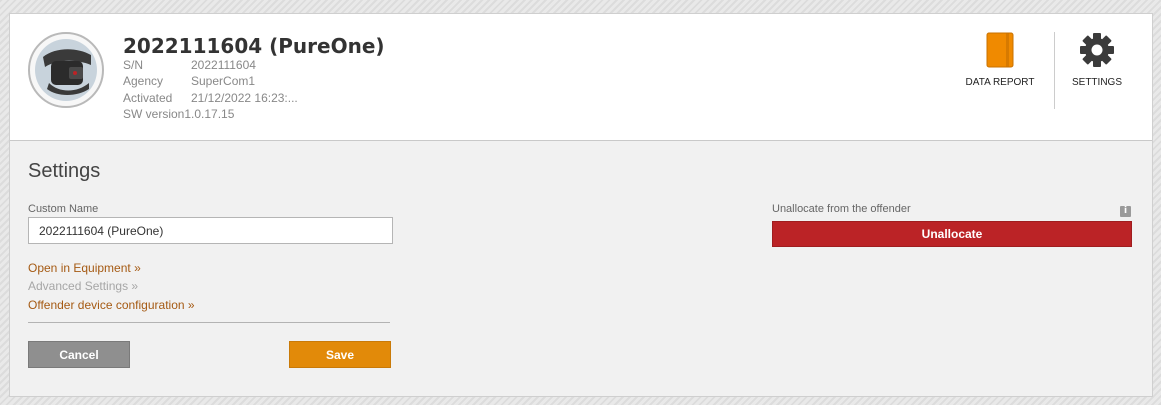  What do you see at coordinates (952, 234) in the screenshot?
I see `unallocate-button: Unallocate` at bounding box center [952, 234].